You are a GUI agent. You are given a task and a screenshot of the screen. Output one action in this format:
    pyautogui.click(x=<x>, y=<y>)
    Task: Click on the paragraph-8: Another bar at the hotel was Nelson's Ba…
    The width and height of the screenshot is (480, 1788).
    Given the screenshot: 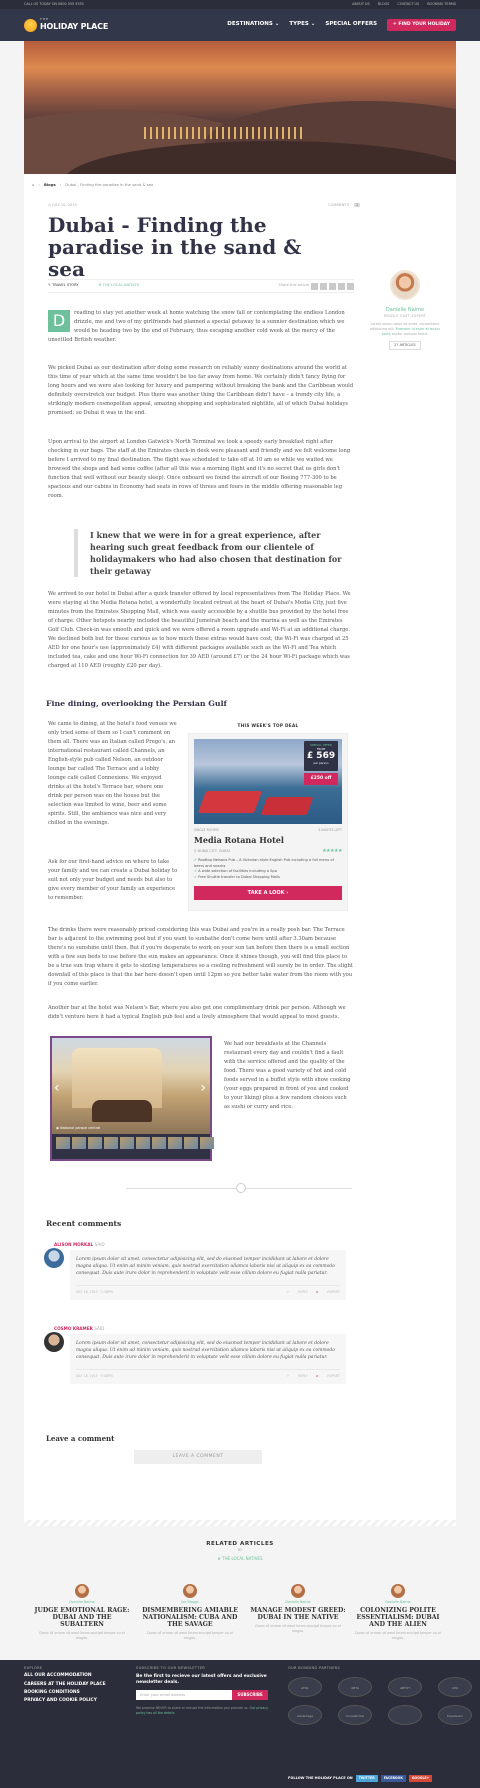 What is the action you would take?
    pyautogui.click(x=197, y=1012)
    